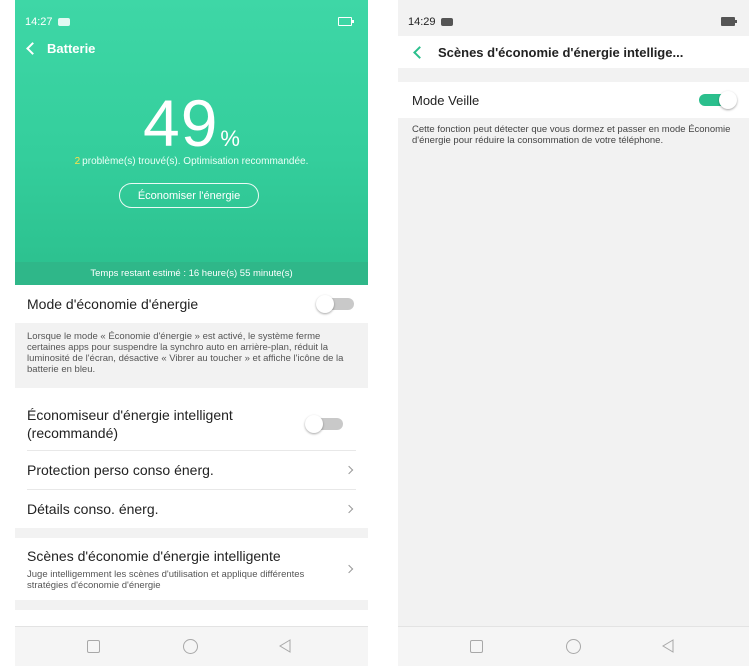 This screenshot has height=666, width=749. I want to click on details-row: Détails conso. énerg., so click(191, 509).